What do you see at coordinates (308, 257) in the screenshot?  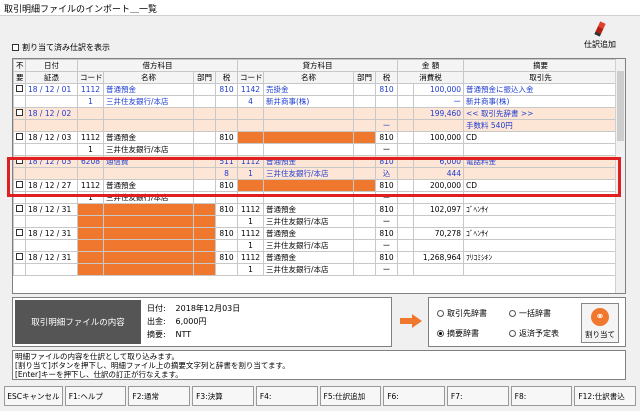 I see `credit-name-cell: 普通預金` at bounding box center [308, 257].